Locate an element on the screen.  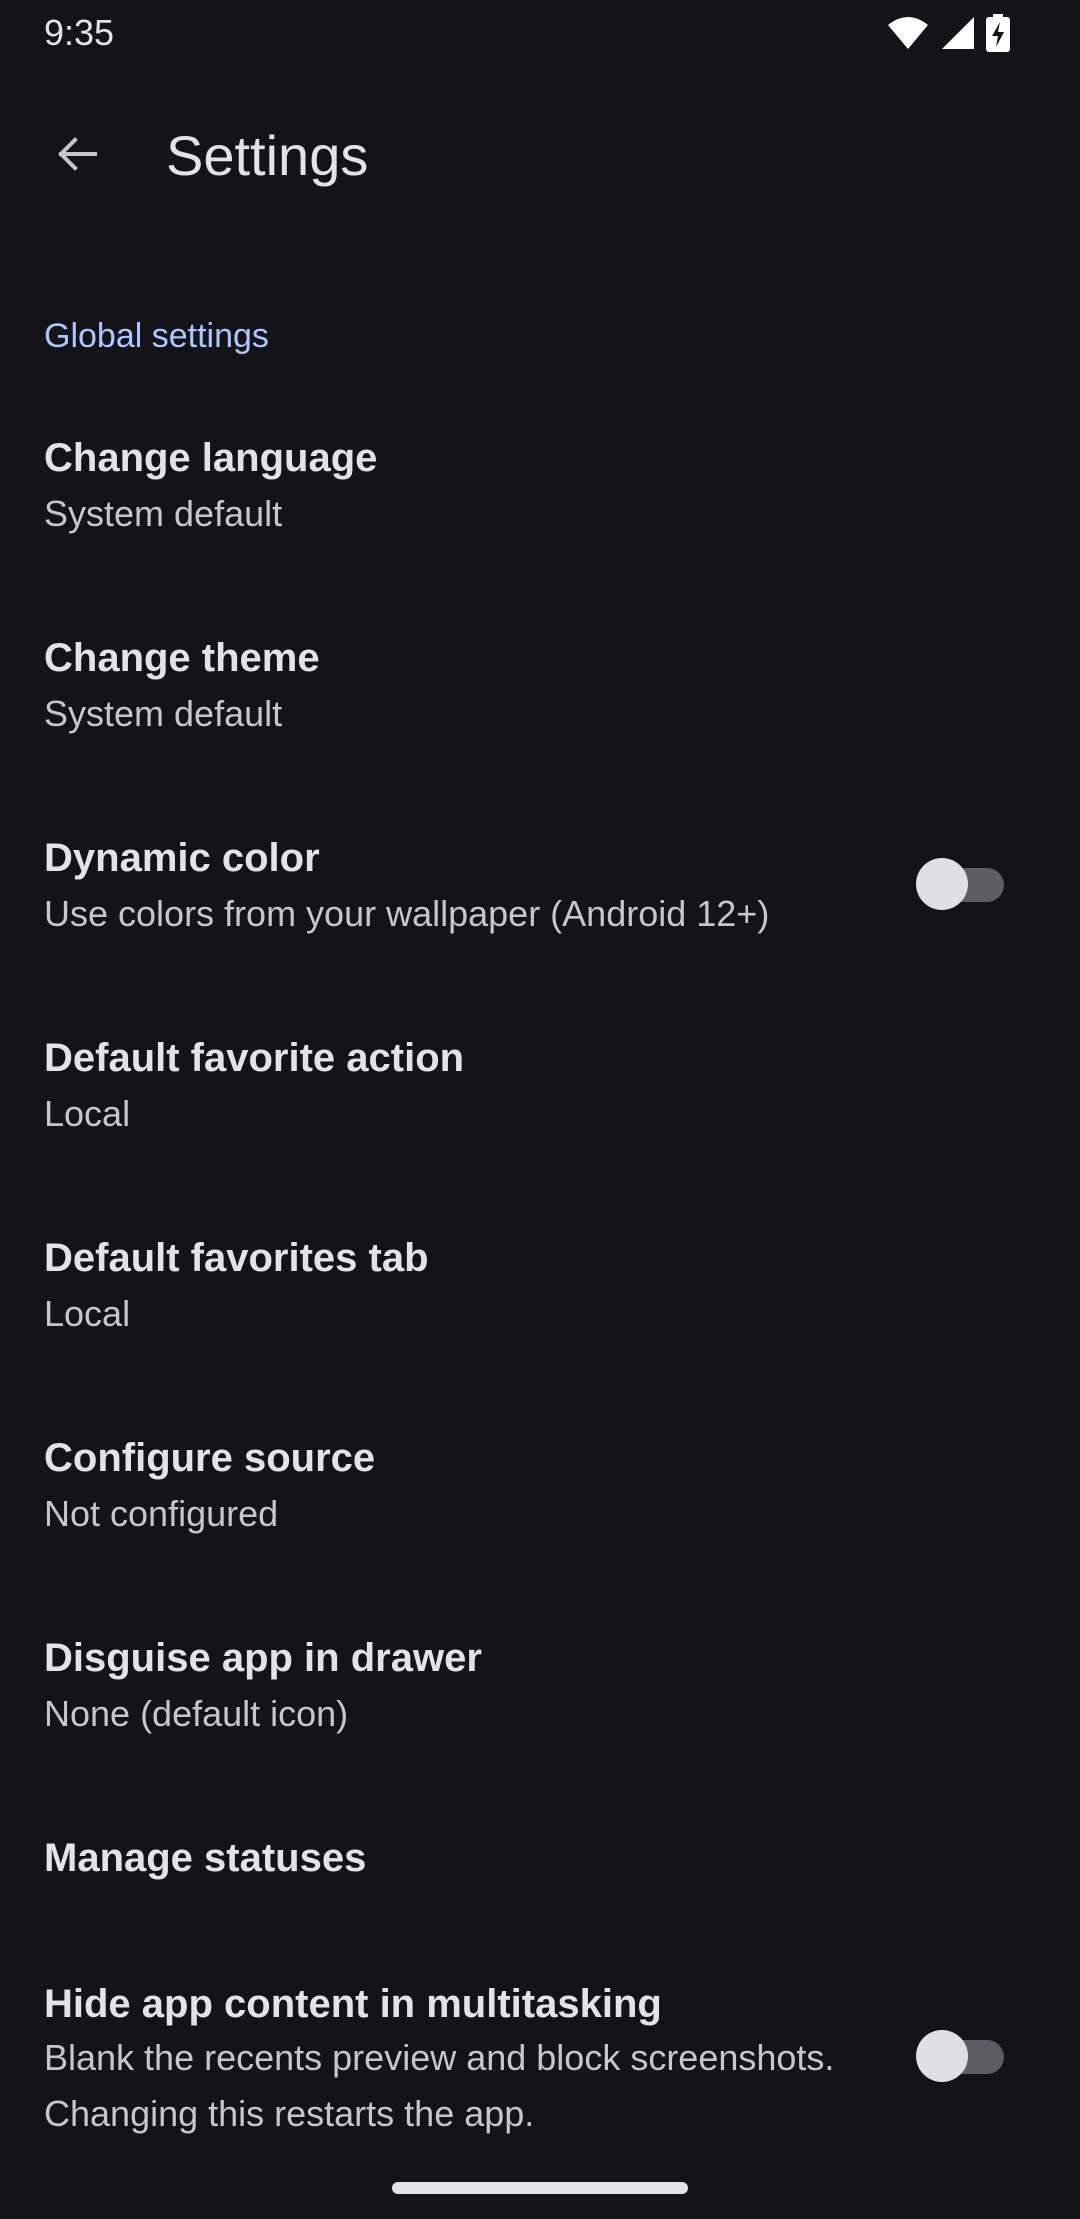
setting-summary: Not configured is located at coordinates (161, 1513).